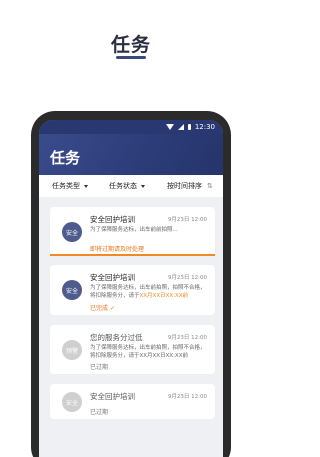 This screenshot has height=457, width=320. I want to click on sort-icon: ⇅, so click(210, 186).